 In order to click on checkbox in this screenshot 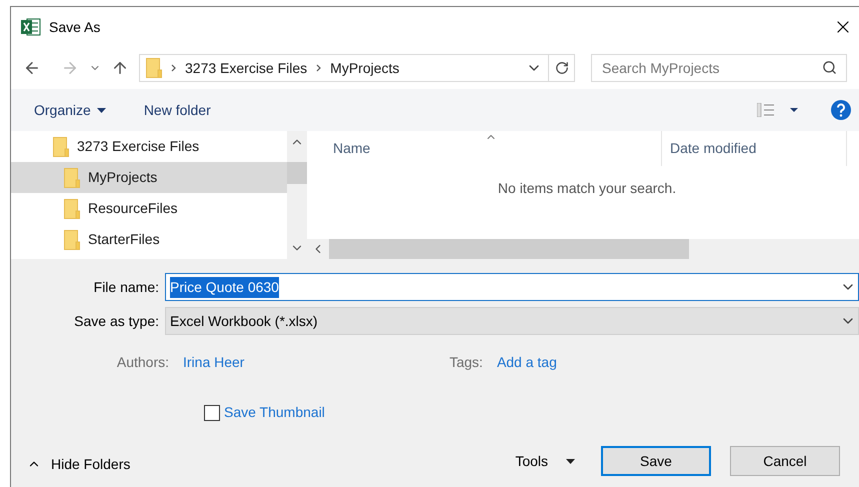, I will do `click(212, 412)`.